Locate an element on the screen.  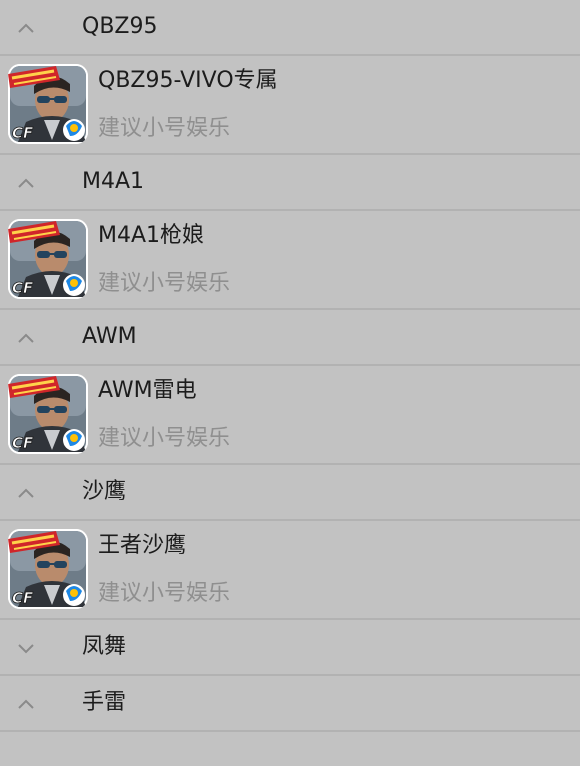
group-header-m4a1: M4A1 is located at coordinates (290, 183).